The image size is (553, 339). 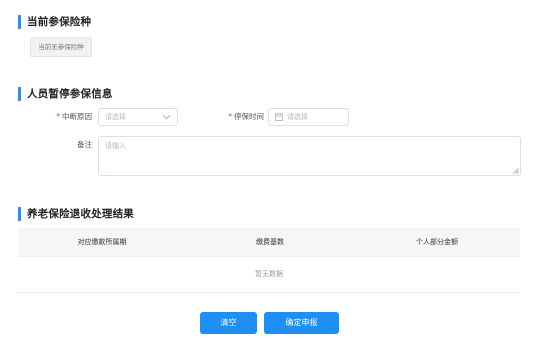 I want to click on stop-date-placeholder: 请选择, so click(x=297, y=117).